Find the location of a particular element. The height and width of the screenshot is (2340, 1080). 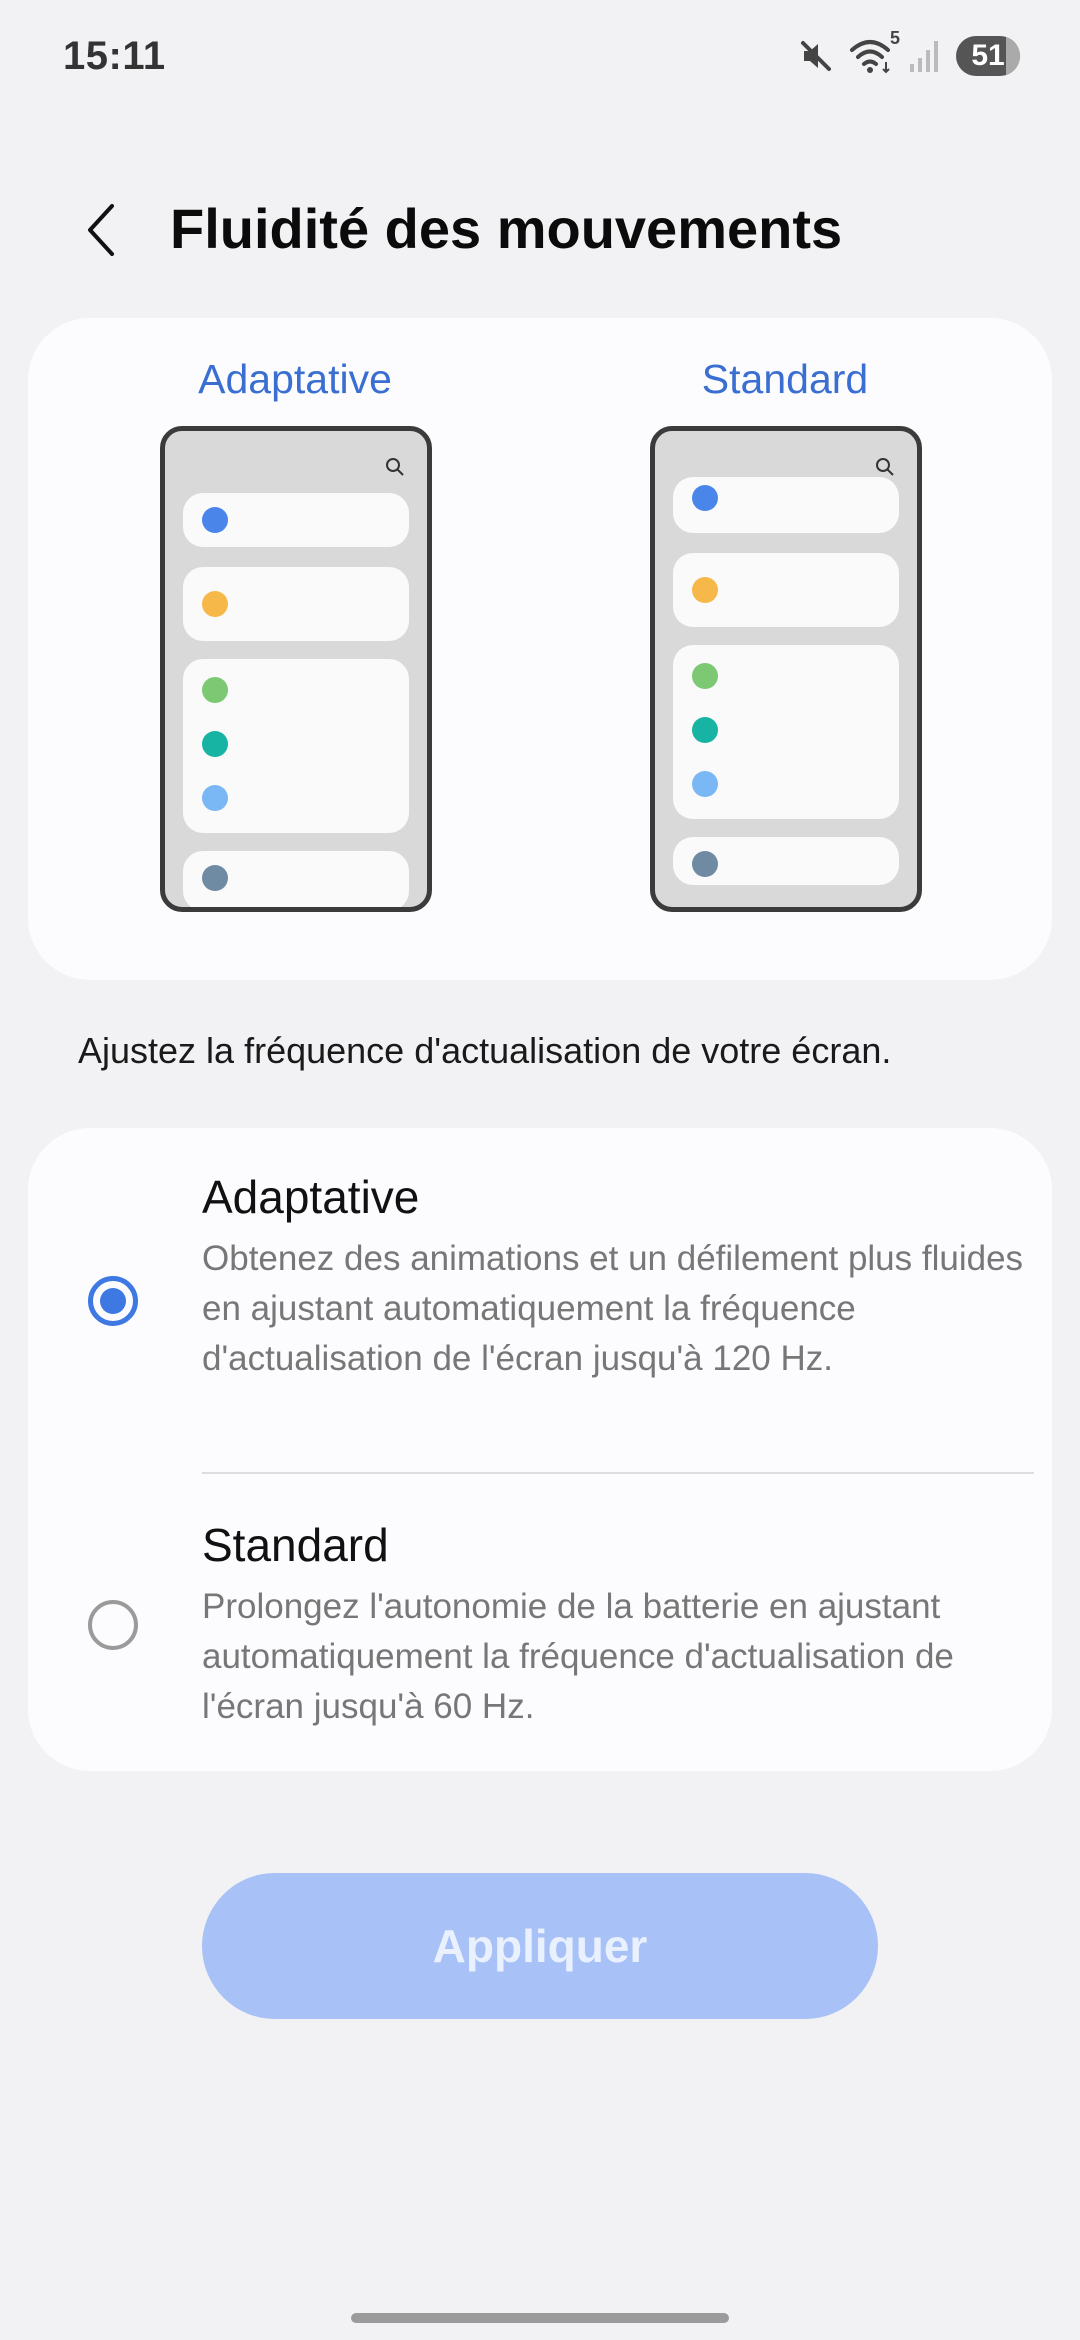

divider is located at coordinates (618, 1473).